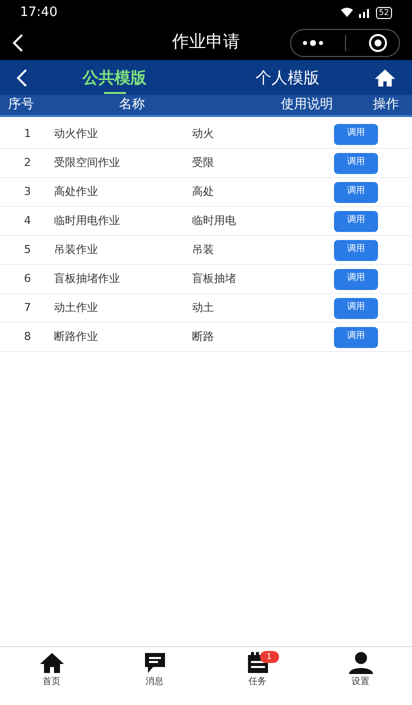 This screenshot has width=412, height=705. What do you see at coordinates (386, 105) in the screenshot?
I see `column-header: 操作` at bounding box center [386, 105].